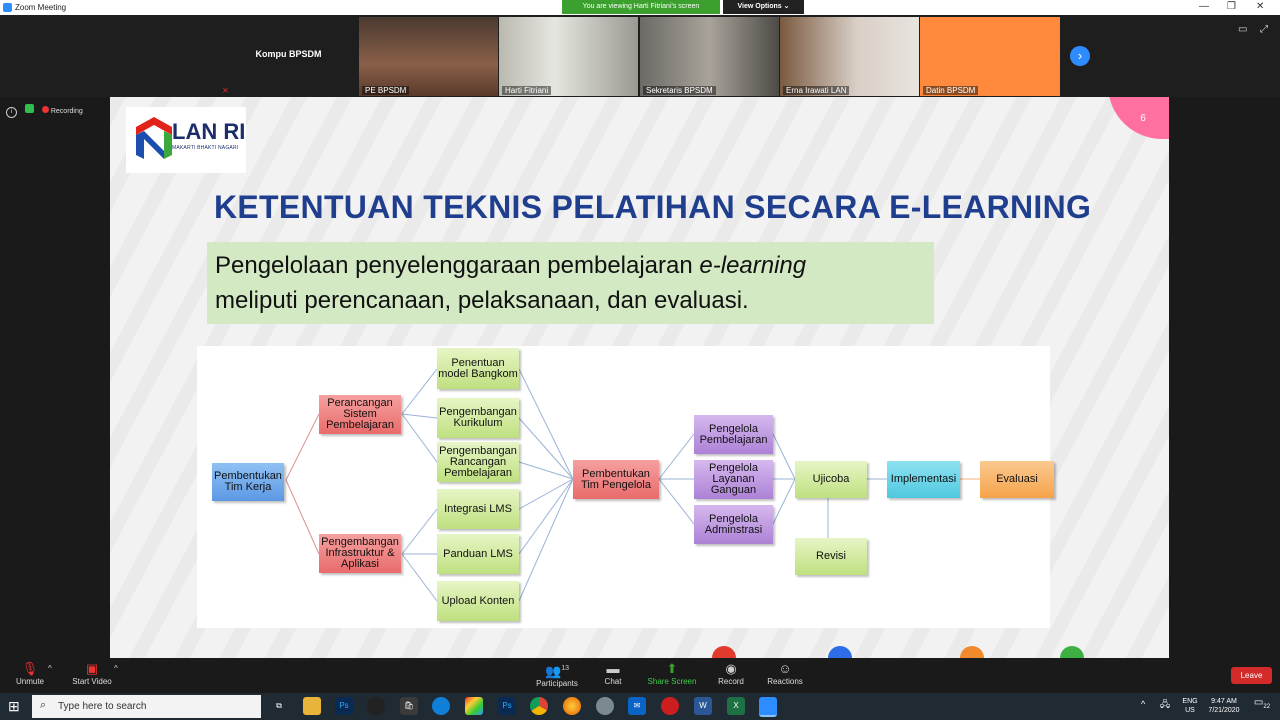  I want to click on reactions-icon: ☺, so click(785, 668).